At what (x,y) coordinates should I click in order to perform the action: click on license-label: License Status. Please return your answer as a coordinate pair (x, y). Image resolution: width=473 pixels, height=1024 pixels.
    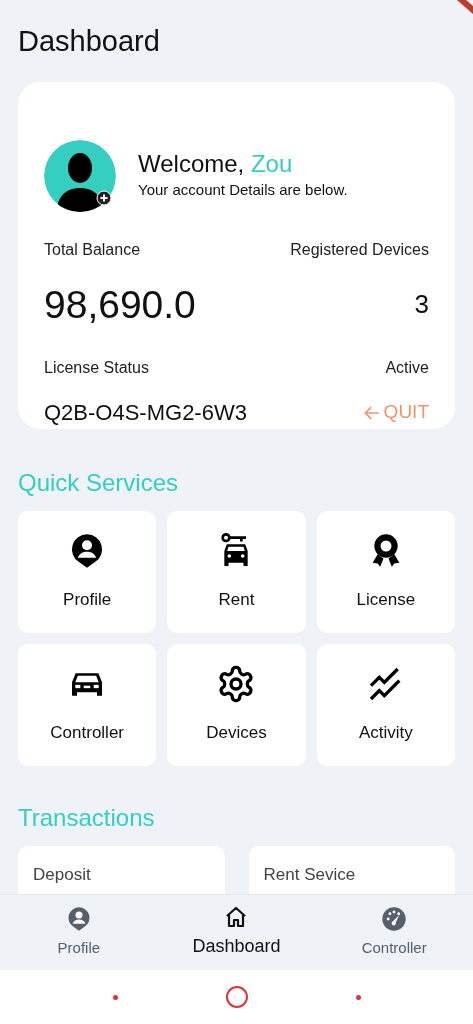
    Looking at the image, I should click on (96, 368).